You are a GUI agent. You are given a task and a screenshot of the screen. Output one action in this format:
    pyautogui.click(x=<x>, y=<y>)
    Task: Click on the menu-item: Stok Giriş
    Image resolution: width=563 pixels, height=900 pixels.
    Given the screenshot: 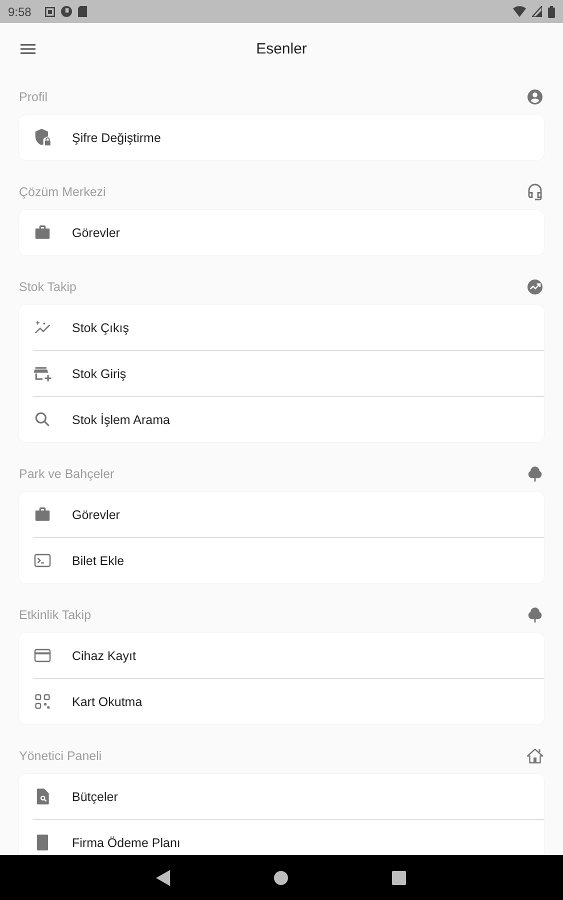 What is the action you would take?
    pyautogui.click(x=288, y=373)
    